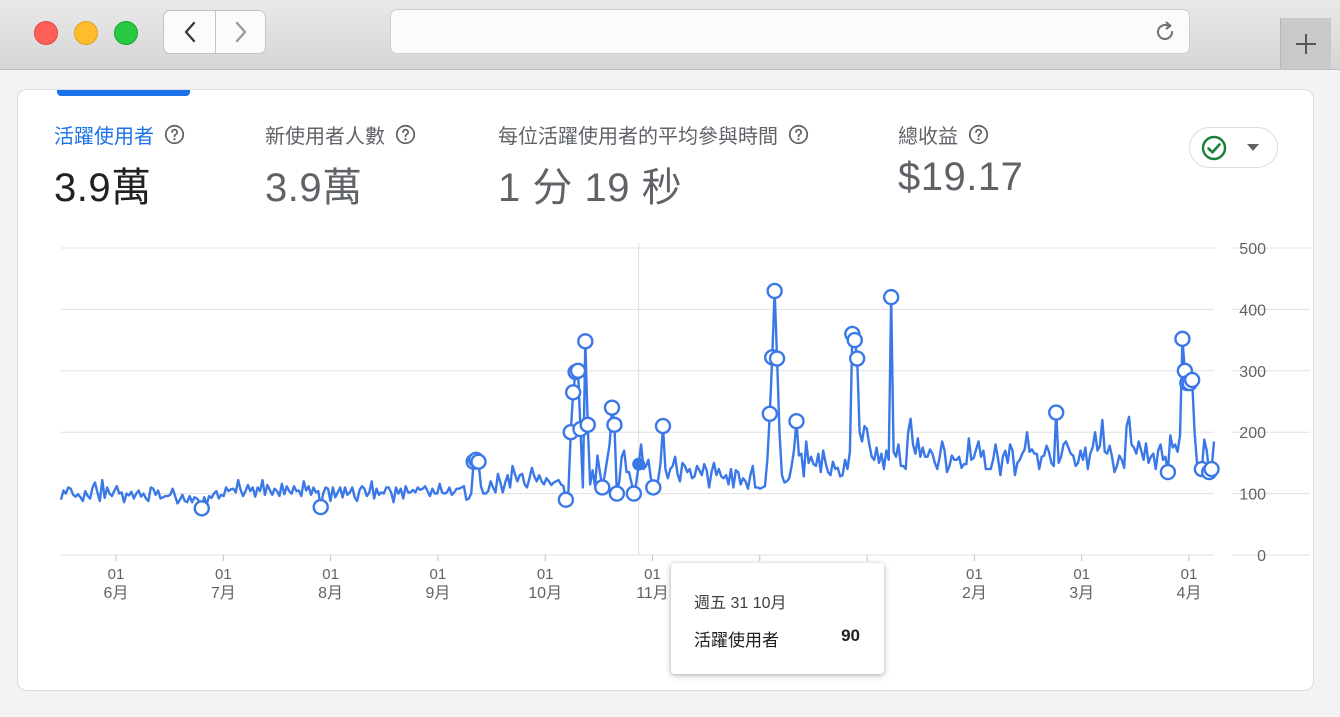 This screenshot has width=1340, height=717. Describe the element at coordinates (790, 31) in the screenshot. I see `address-bar` at that location.